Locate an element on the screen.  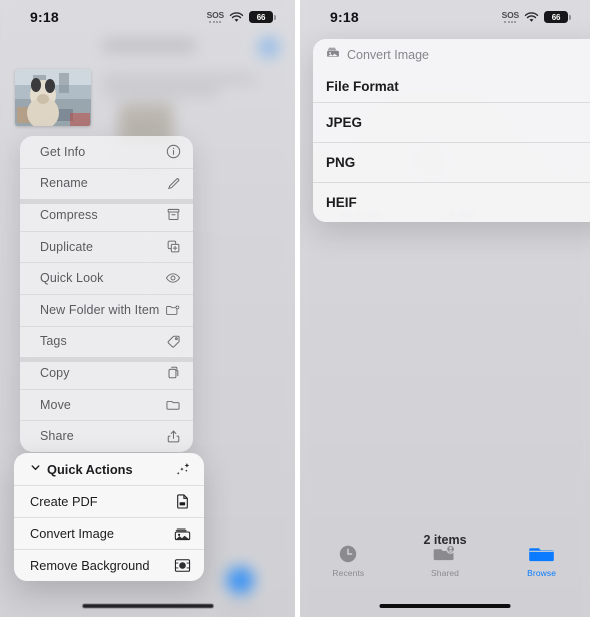
ghost-tabbar-icon is located at coordinates (240, 580).